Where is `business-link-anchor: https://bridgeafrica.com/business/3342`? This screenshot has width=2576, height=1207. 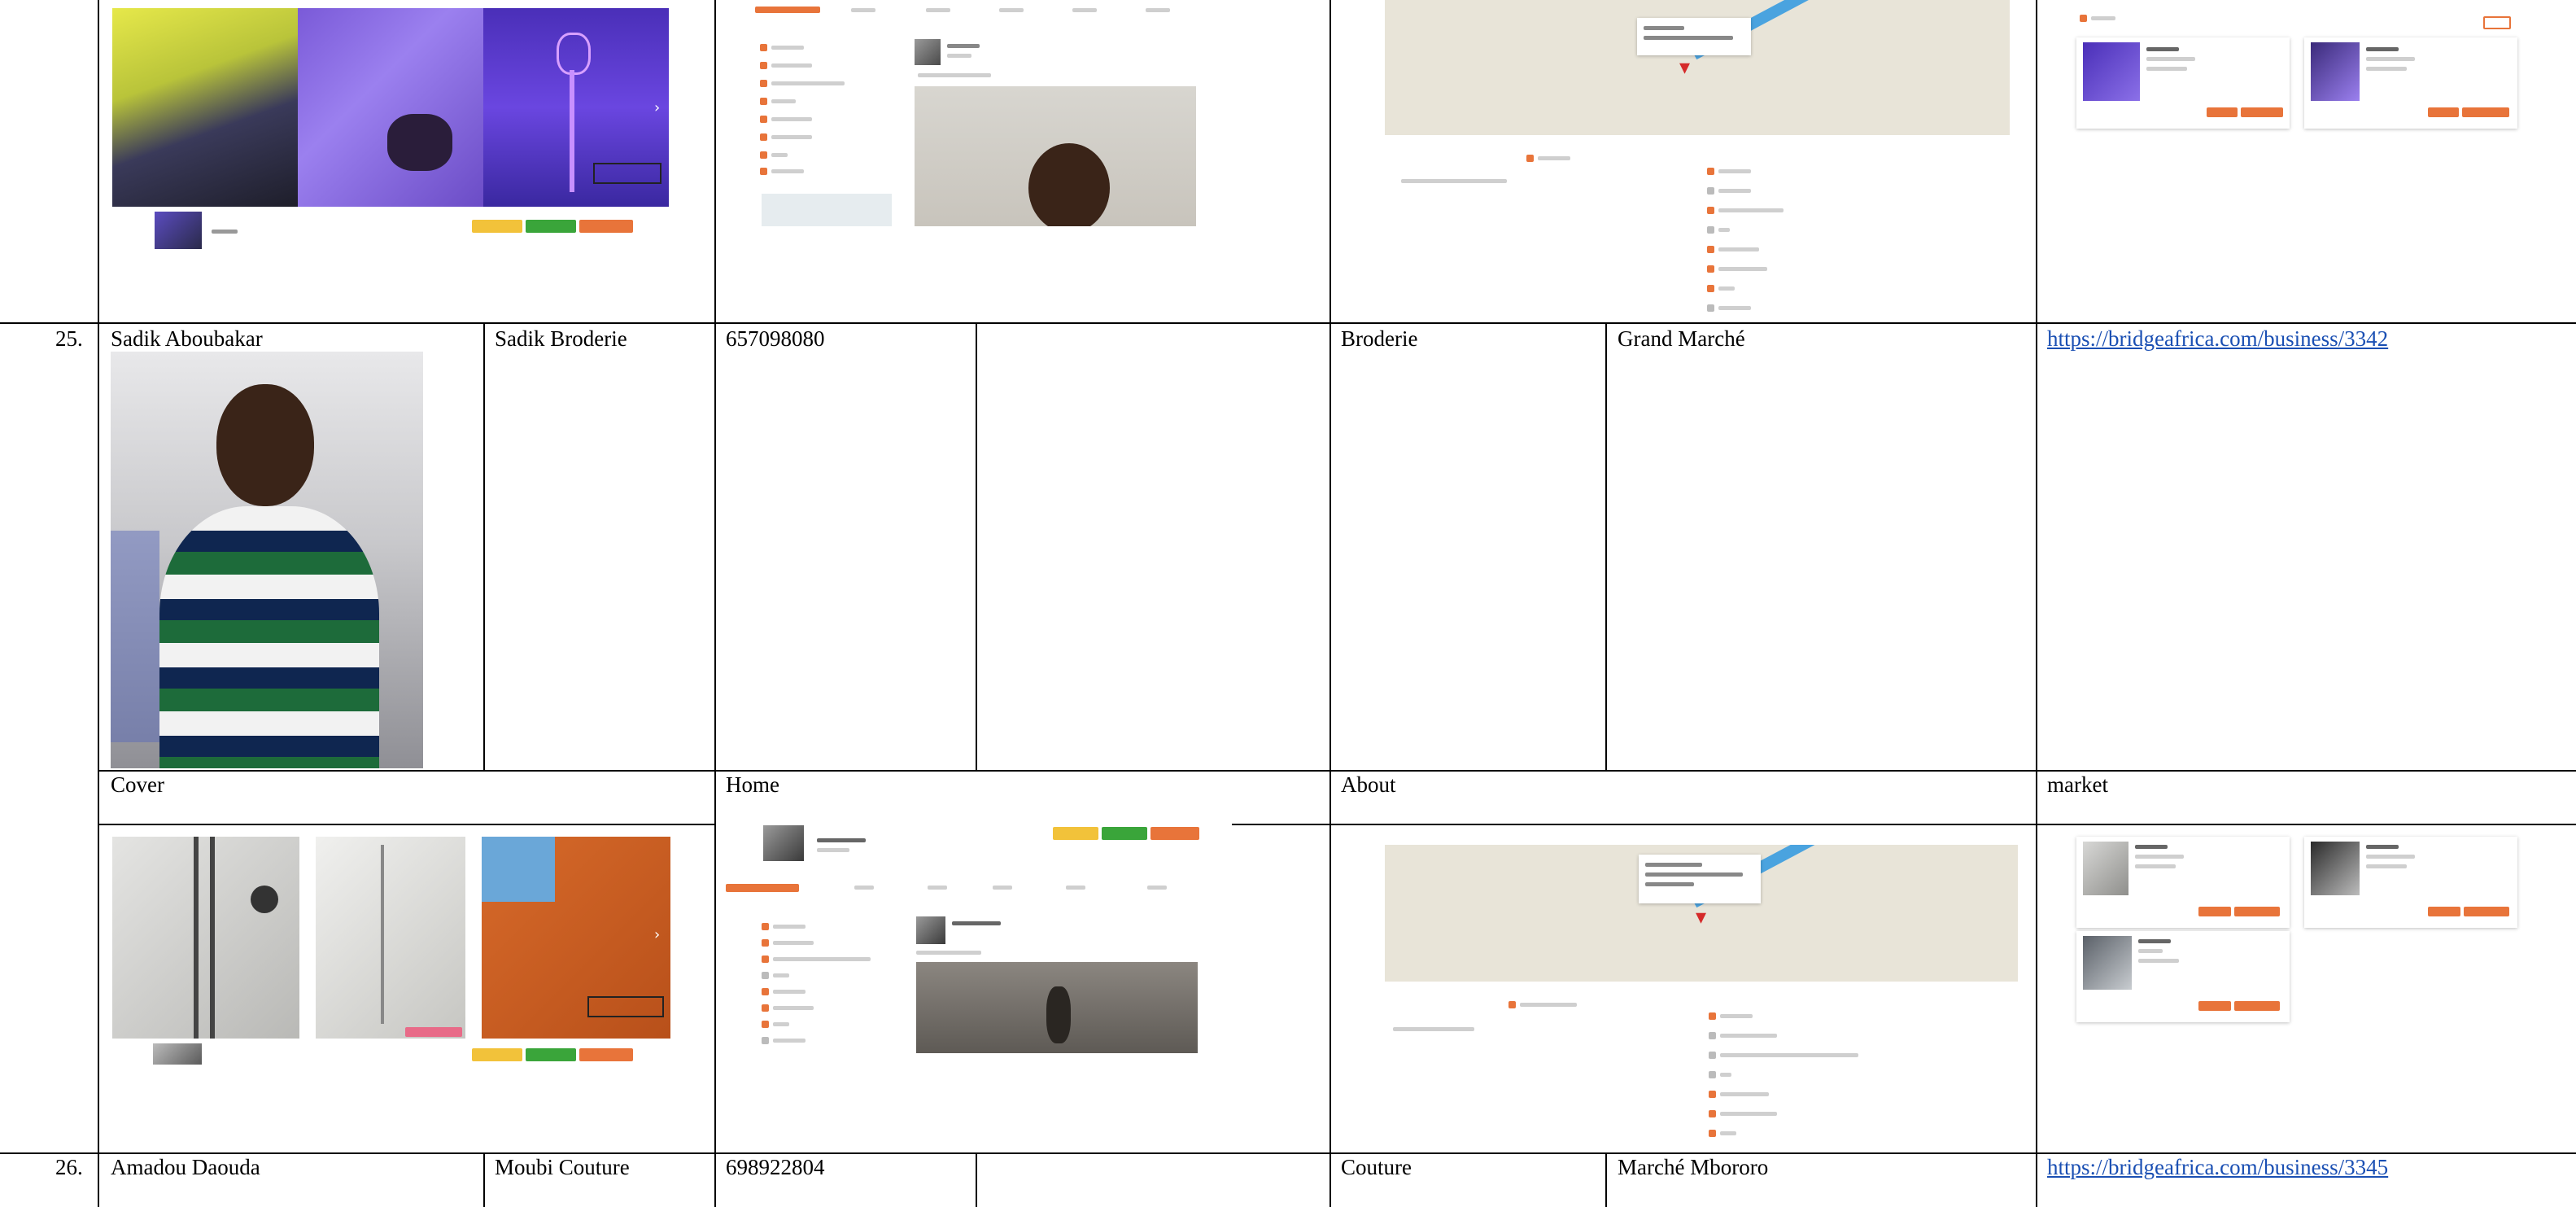
business-link-anchor: https://bridgeafrica.com/business/3342 is located at coordinates (2217, 338).